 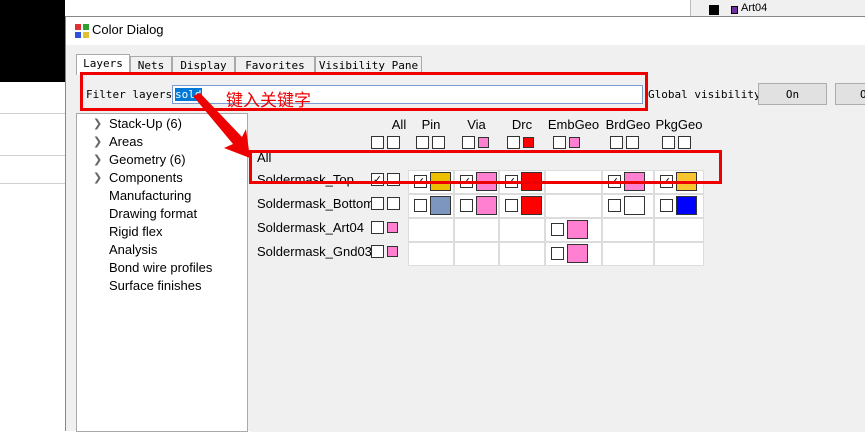 I want to click on column-header-embgeo: EmbGeo, so click(x=573, y=124).